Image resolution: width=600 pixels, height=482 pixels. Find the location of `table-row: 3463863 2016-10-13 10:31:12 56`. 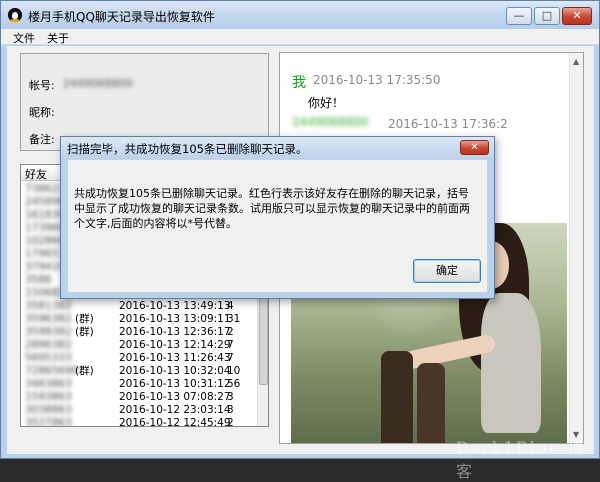

table-row: 3463863 2016-10-13 10:31:12 56 is located at coordinates (139, 384).